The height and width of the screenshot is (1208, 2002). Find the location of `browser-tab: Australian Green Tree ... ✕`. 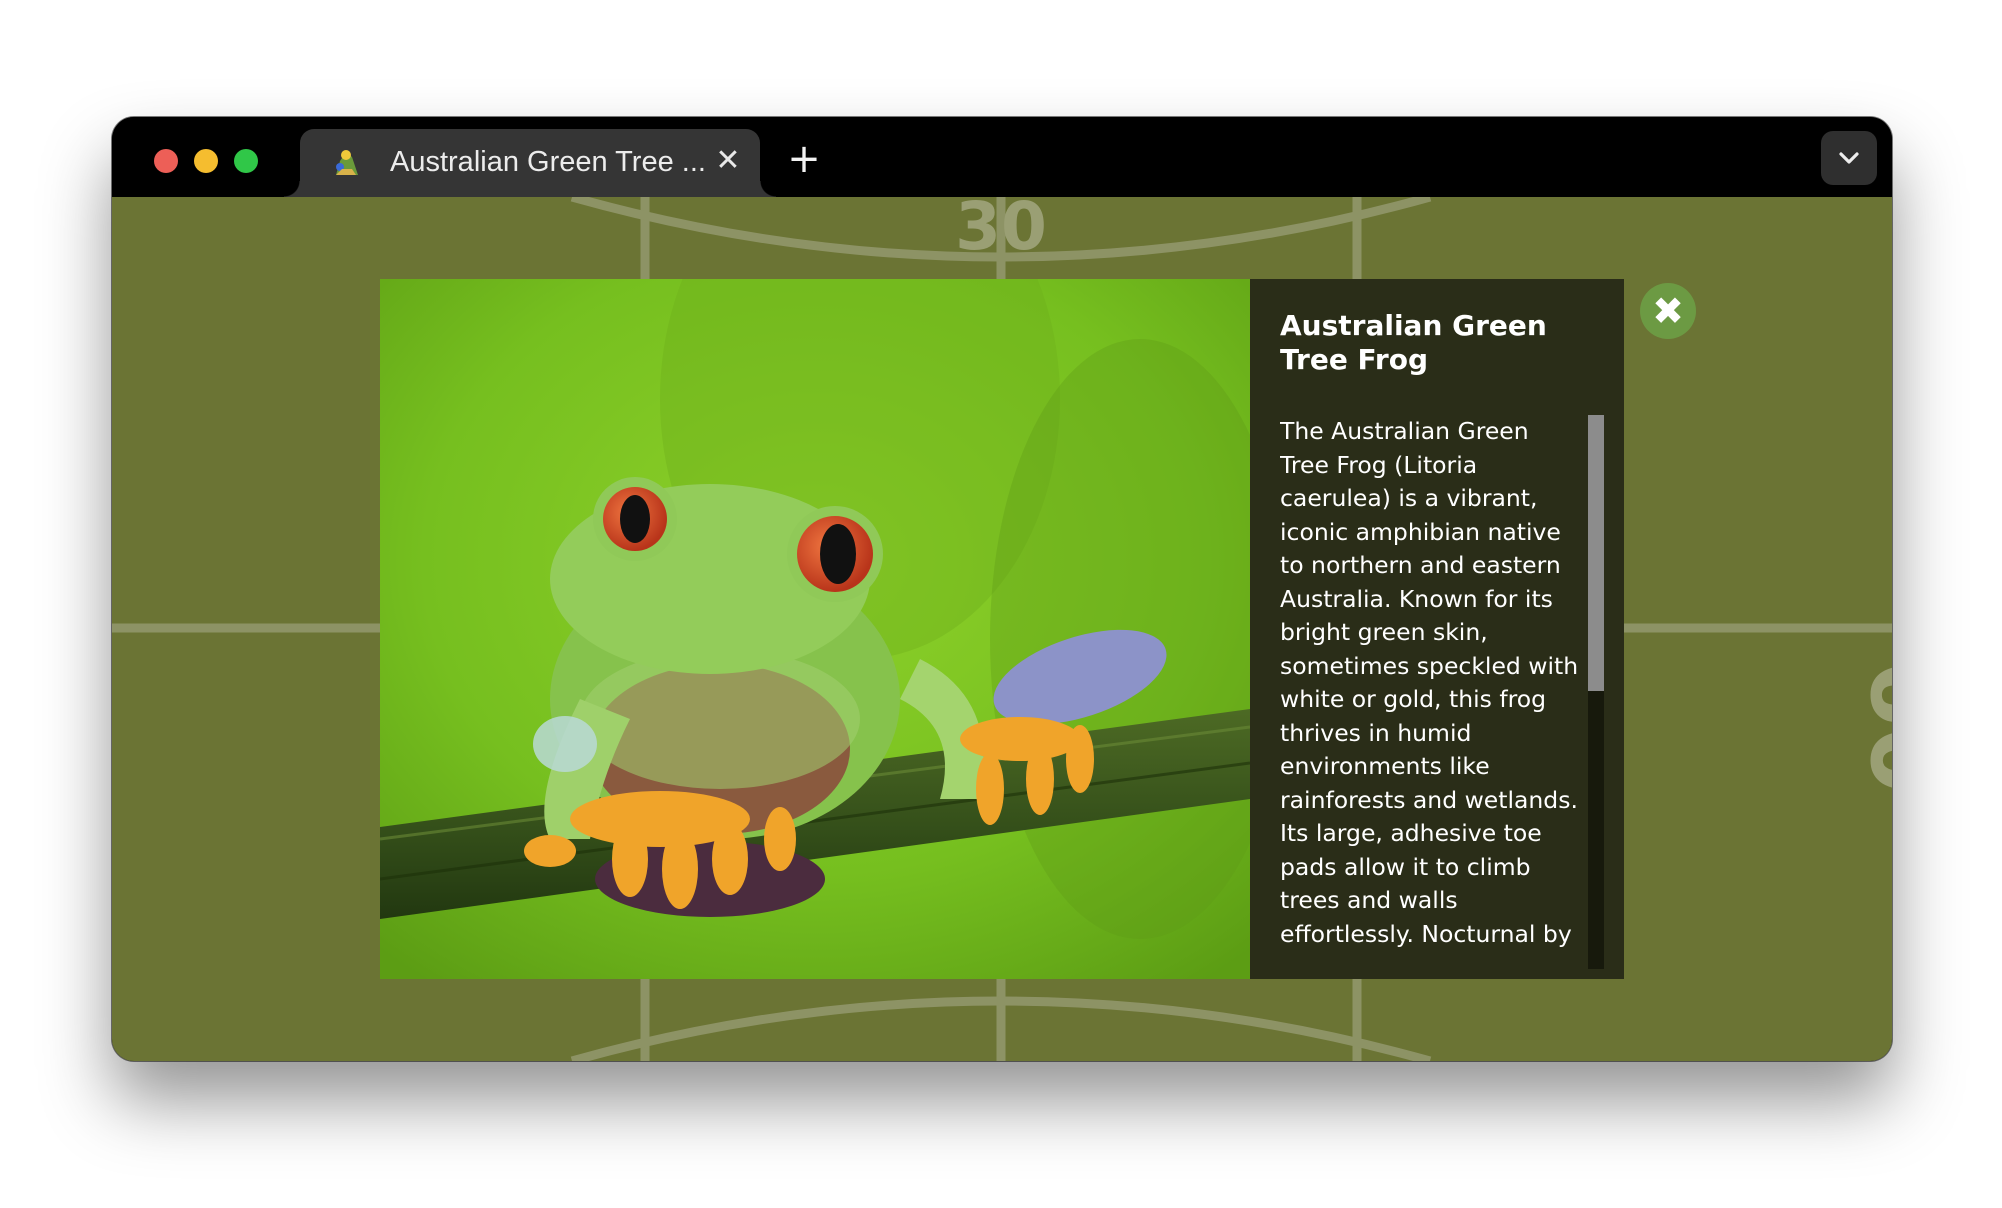

browser-tab: Australian Green Tree ... ✕ is located at coordinates (530, 163).